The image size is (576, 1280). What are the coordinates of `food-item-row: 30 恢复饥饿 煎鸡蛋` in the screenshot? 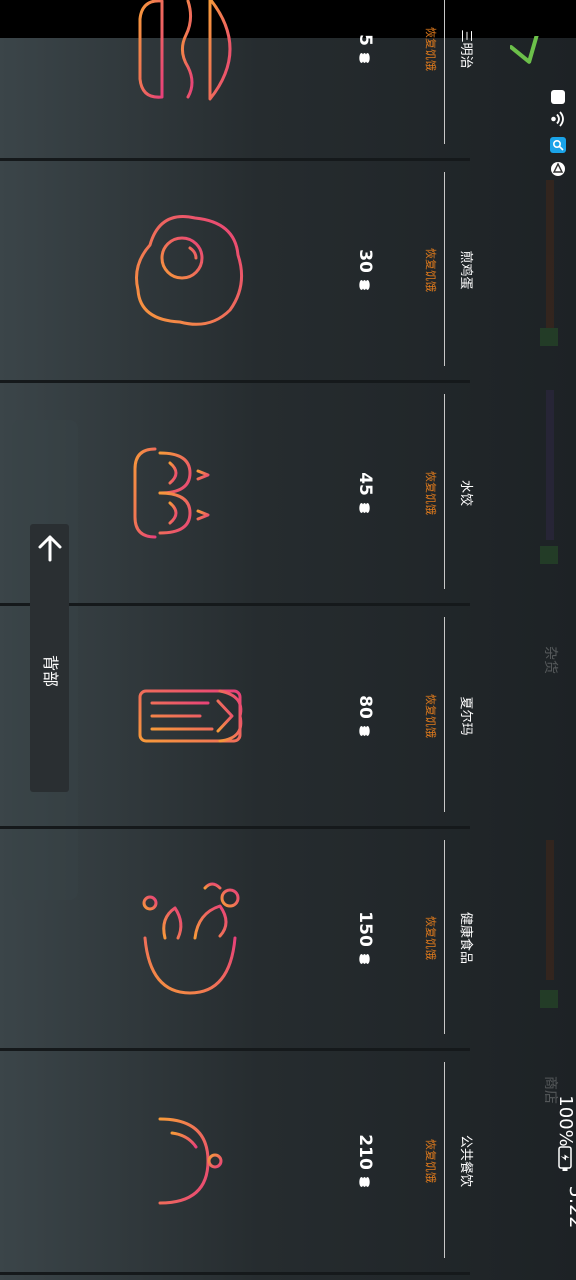 It's located at (236, 270).